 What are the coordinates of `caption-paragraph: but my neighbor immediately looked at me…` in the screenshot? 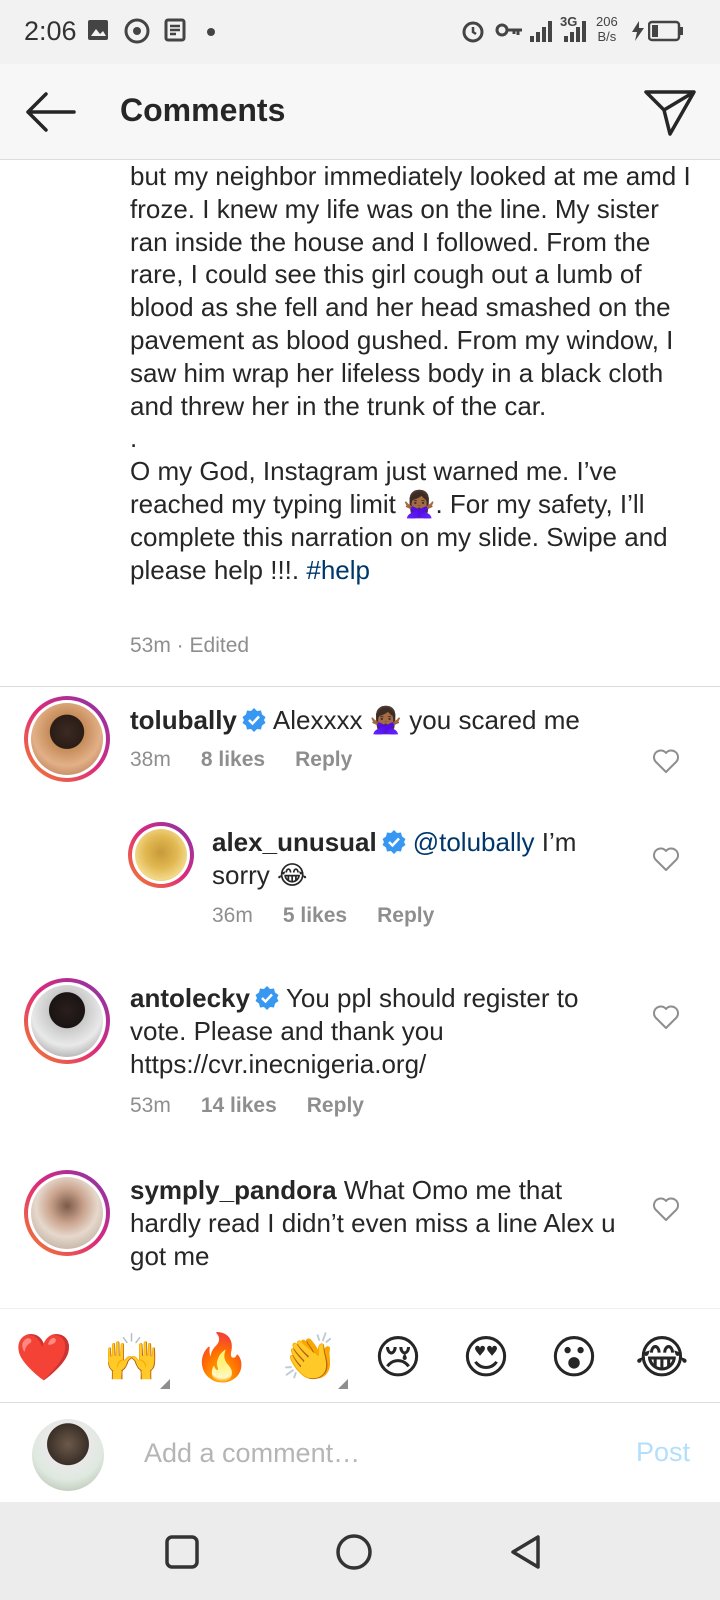 It's located at (410, 291).